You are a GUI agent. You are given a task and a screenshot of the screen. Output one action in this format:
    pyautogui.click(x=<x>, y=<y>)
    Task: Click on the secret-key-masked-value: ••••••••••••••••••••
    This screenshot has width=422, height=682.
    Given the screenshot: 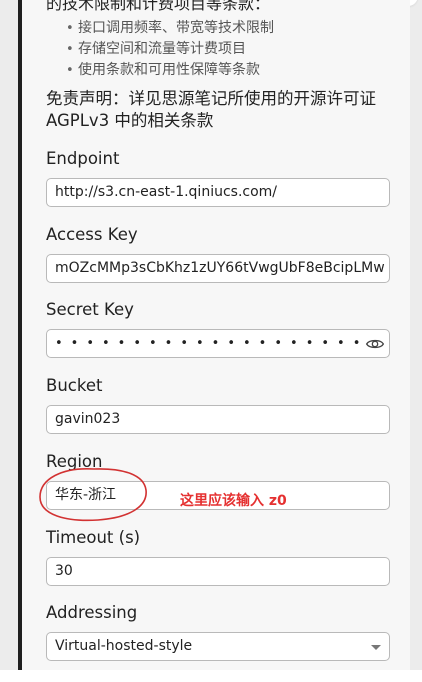 What is the action you would take?
    pyautogui.click(x=212, y=343)
    